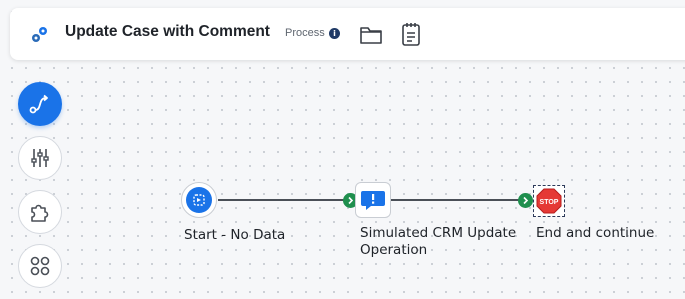  What do you see at coordinates (394, 250) in the screenshot?
I see `operation-node-label-line2: Operation` at bounding box center [394, 250].